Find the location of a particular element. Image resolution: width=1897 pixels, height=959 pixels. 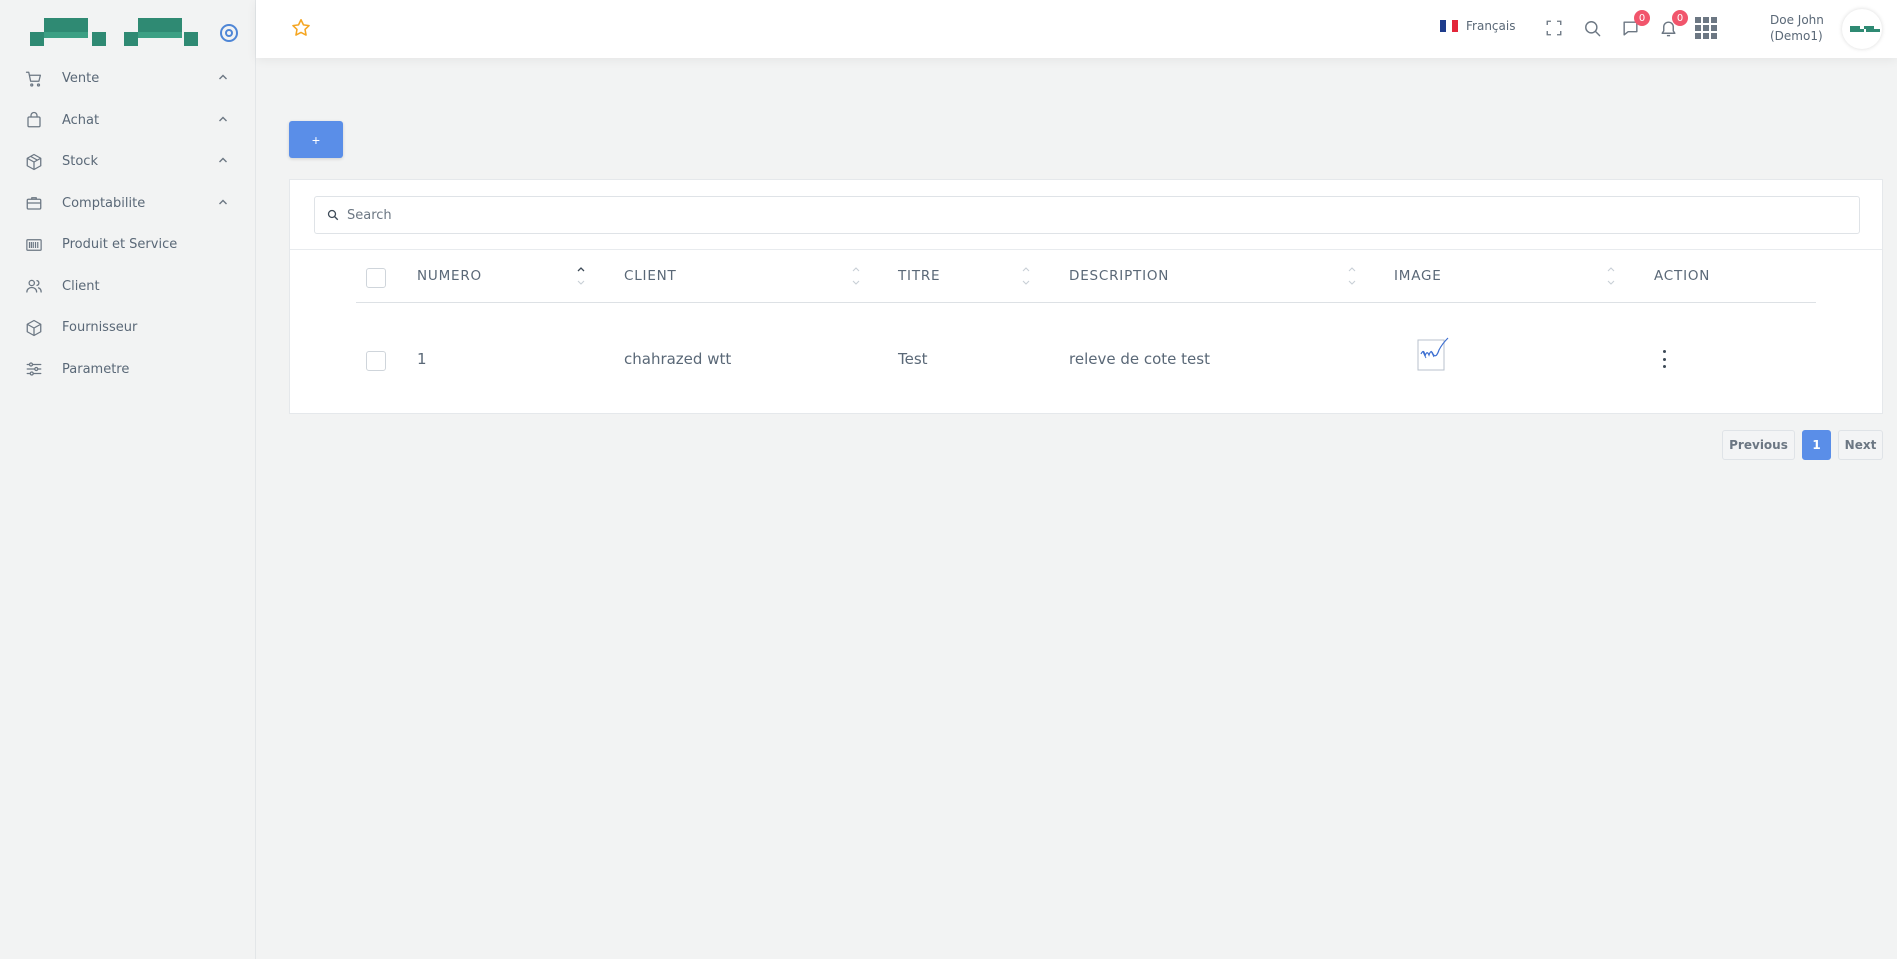

sidebar-item-achat: Achat is located at coordinates (128, 121).